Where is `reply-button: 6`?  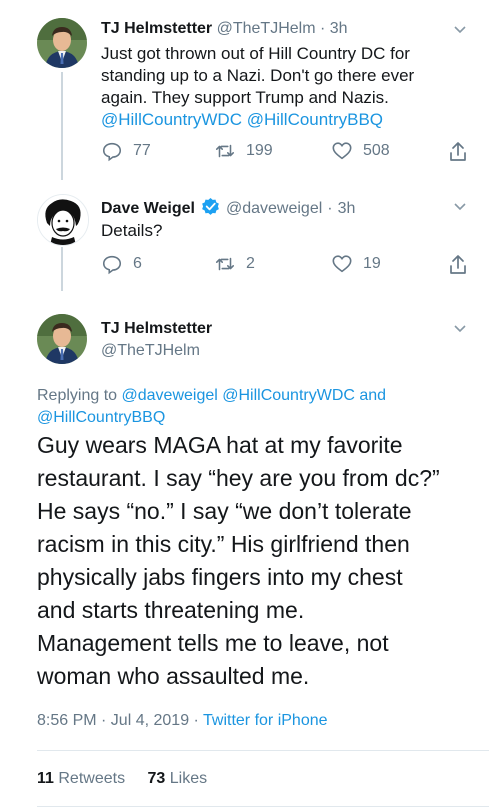 reply-button: 6 is located at coordinates (121, 264).